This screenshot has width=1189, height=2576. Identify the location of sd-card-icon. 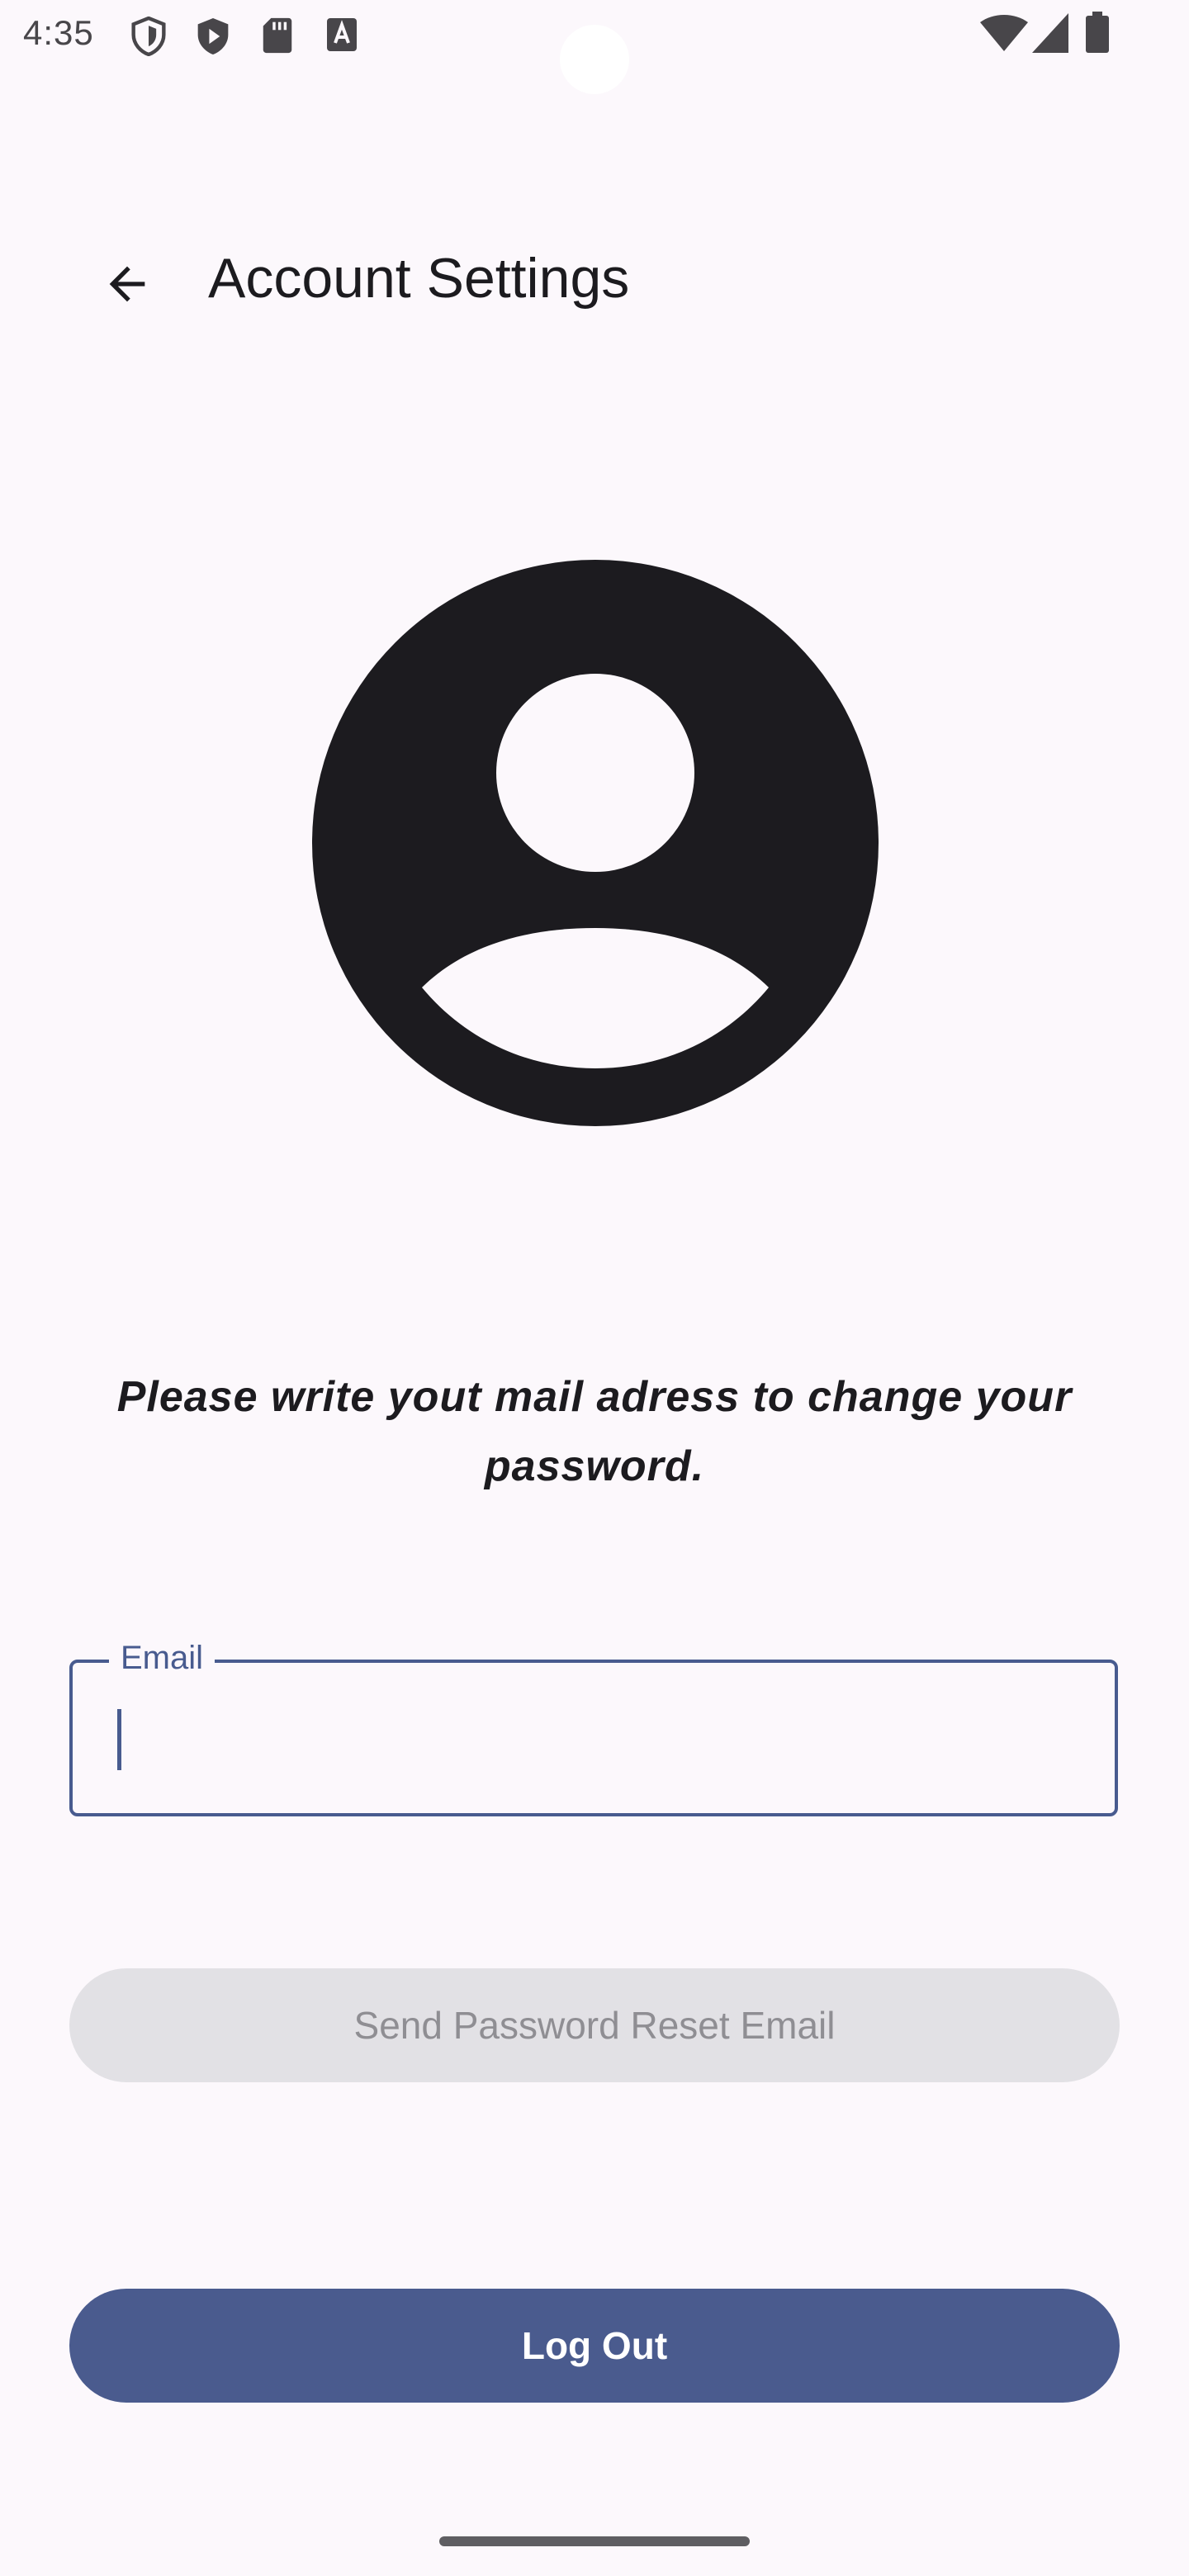
(277, 35).